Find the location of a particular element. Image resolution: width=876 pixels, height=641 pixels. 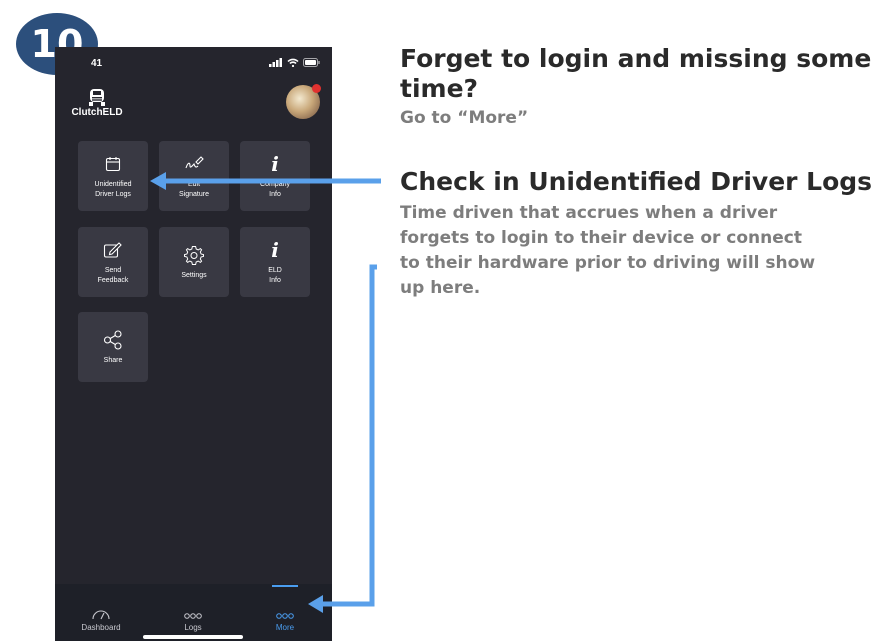

arrow-to-unidentified-logs is located at coordinates (265, 181).